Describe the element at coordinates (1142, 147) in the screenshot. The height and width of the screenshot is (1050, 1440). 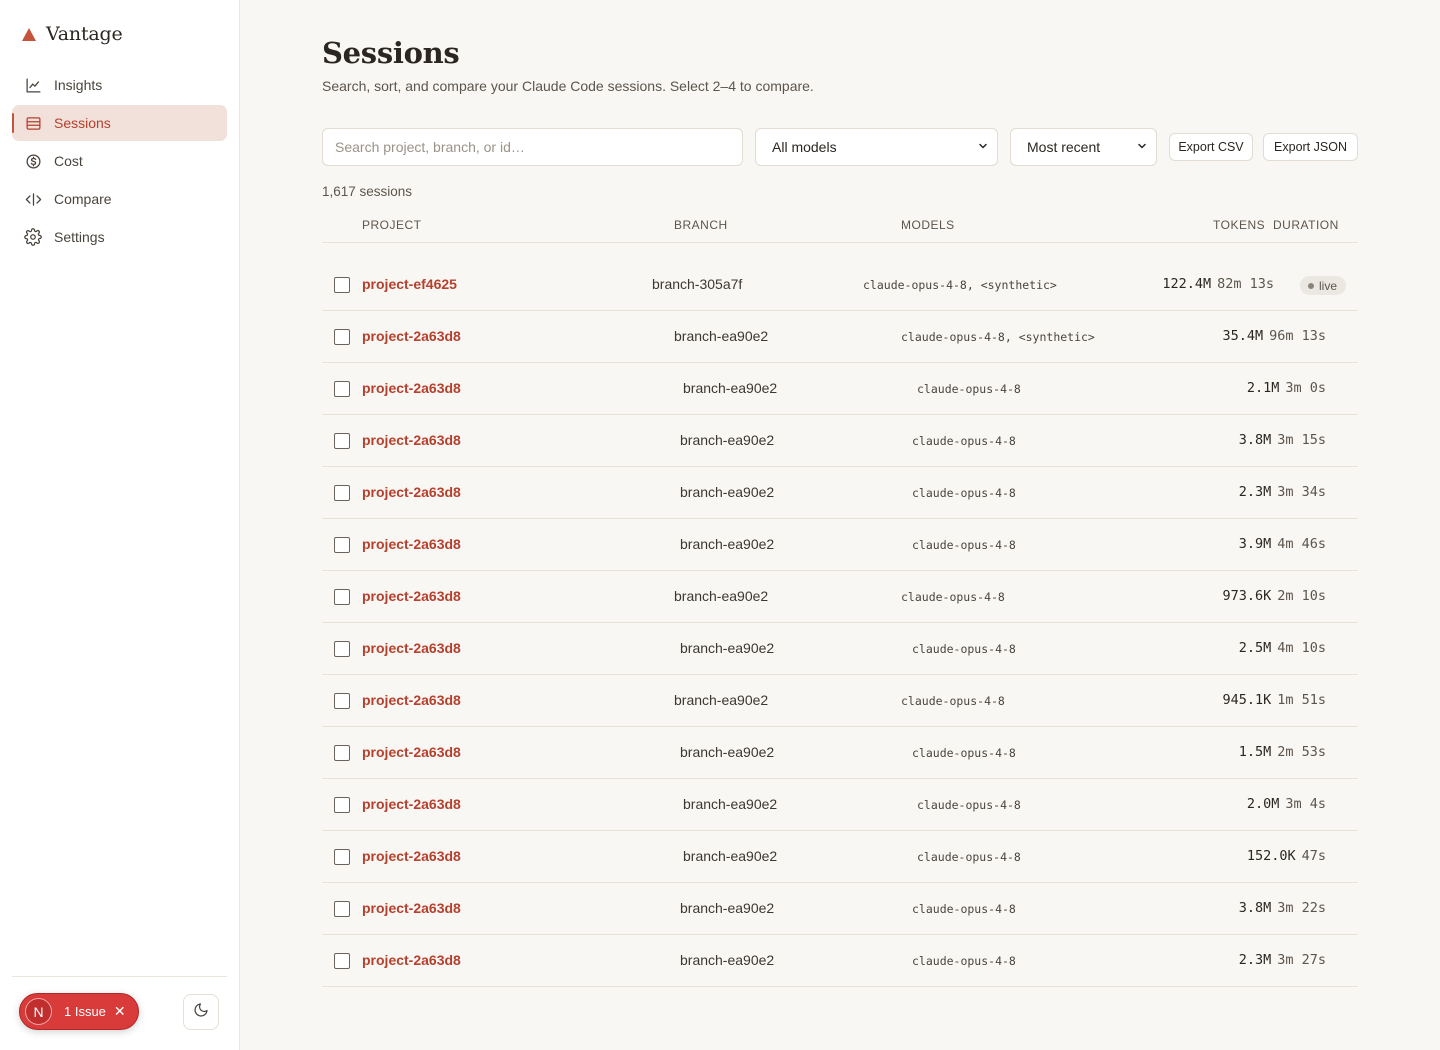
I see `chevron-down-icon` at that location.